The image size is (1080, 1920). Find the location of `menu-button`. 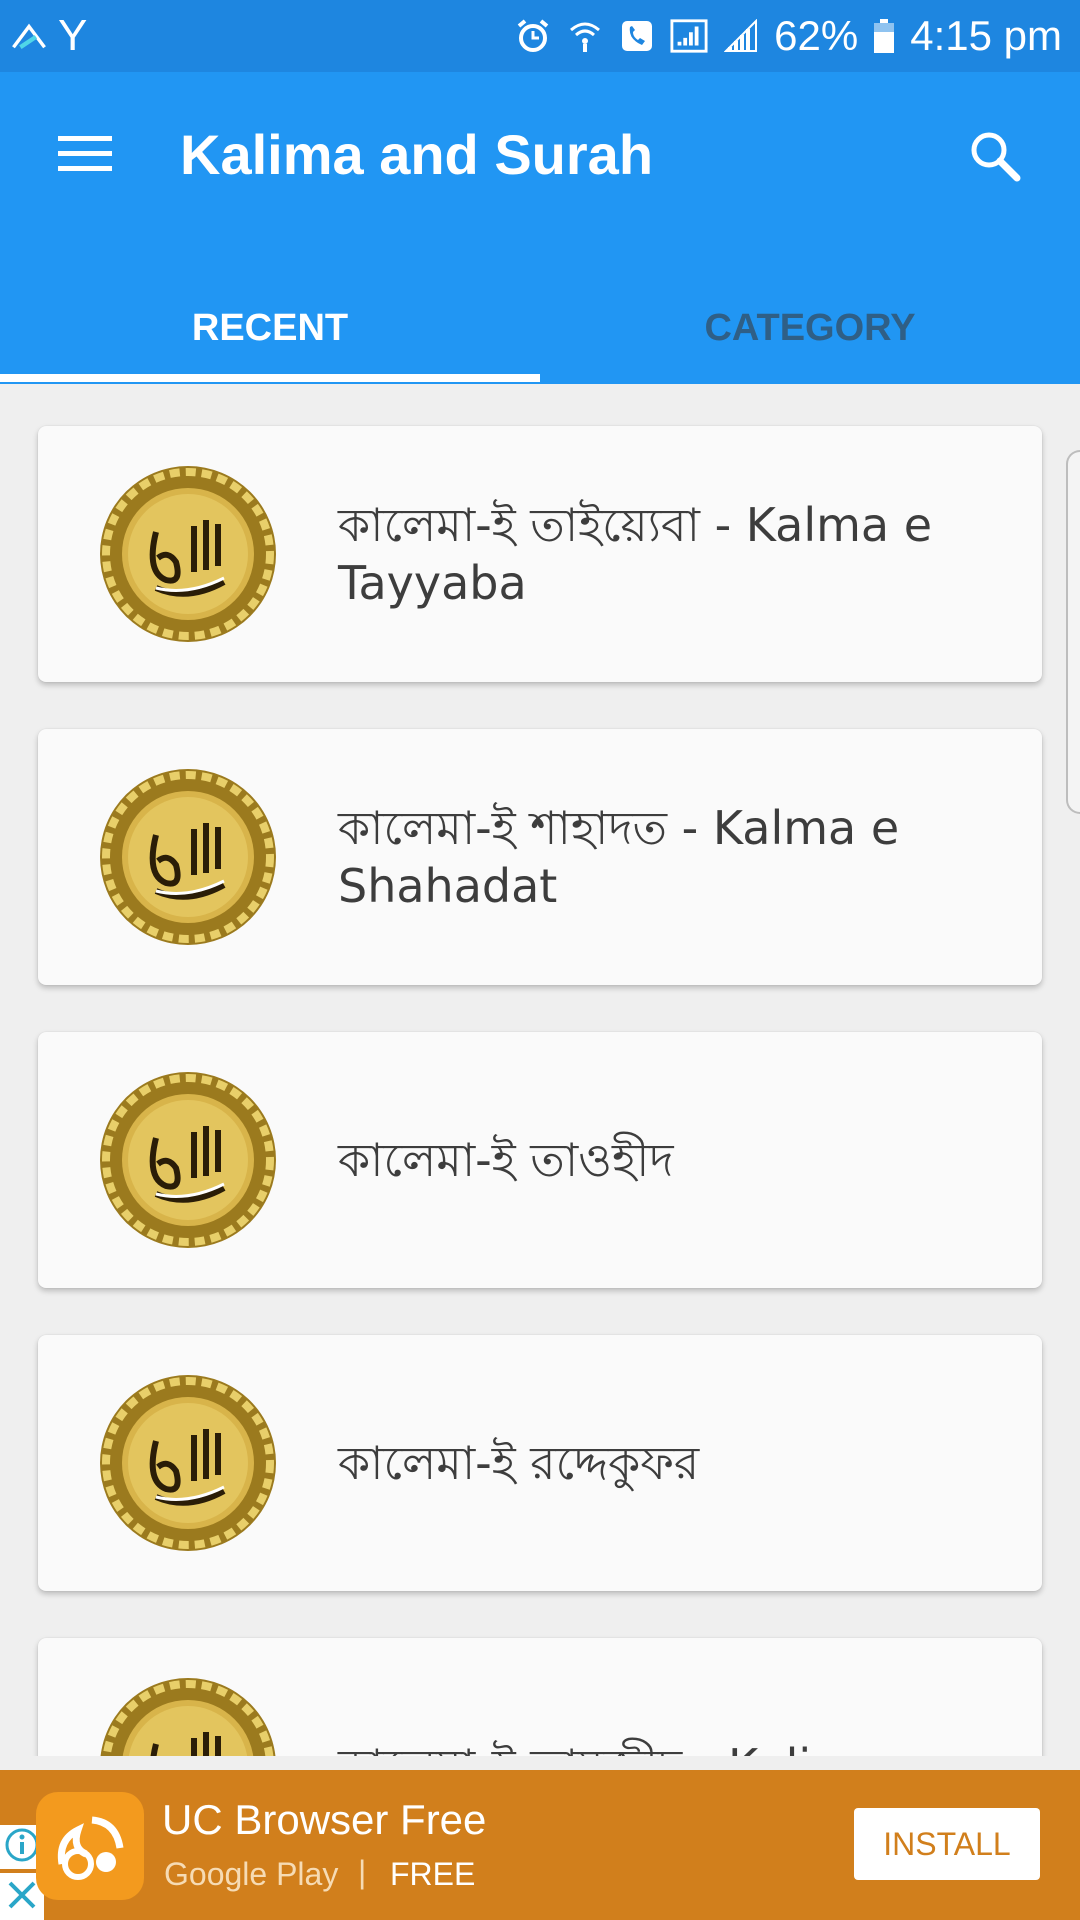

menu-button is located at coordinates (85, 156).